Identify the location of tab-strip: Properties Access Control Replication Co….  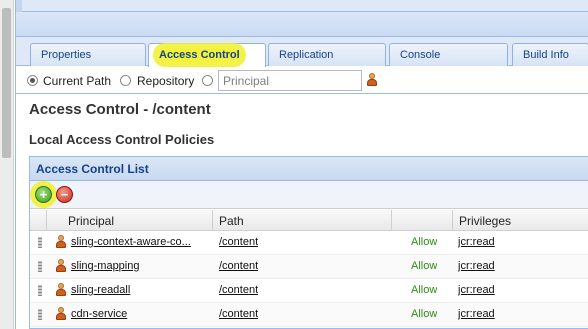
(302, 52).